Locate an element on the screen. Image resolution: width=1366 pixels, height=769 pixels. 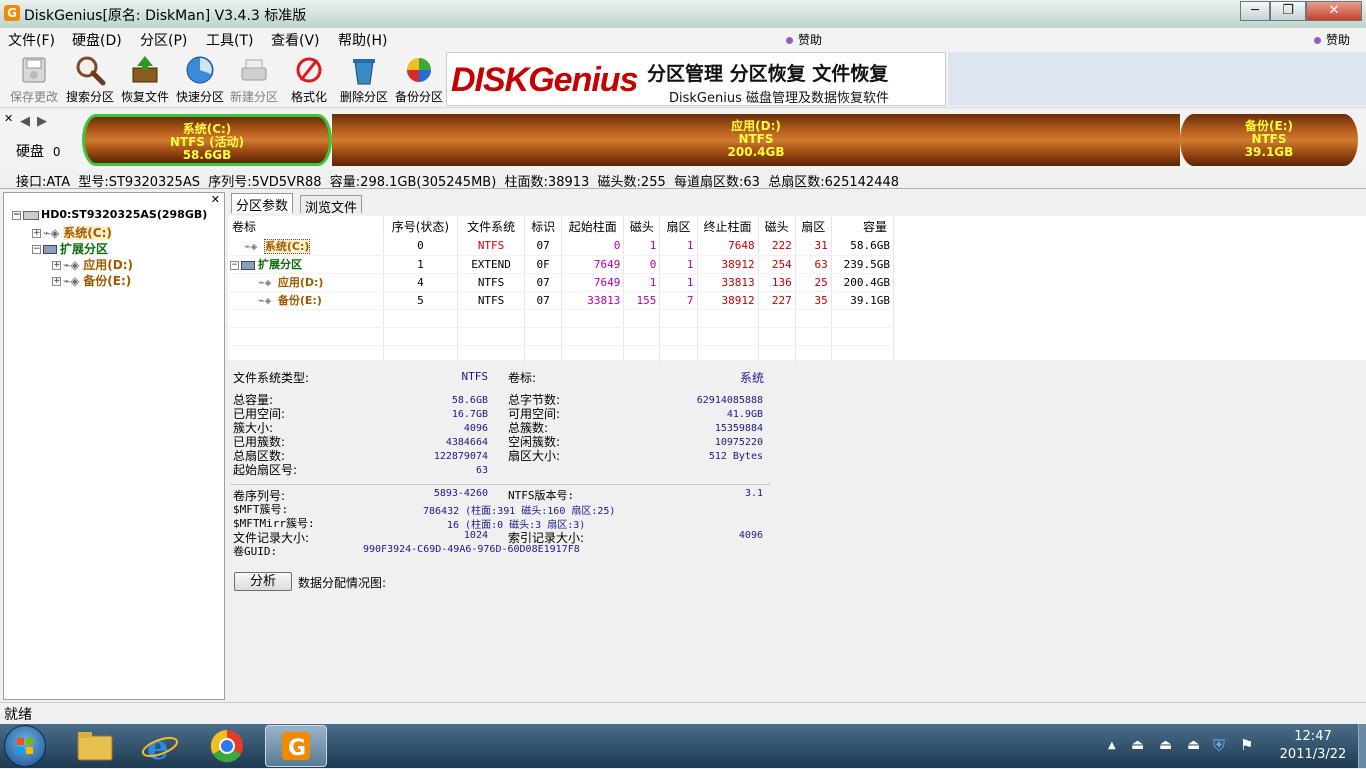
taskbar-explorer is located at coordinates (95, 746).